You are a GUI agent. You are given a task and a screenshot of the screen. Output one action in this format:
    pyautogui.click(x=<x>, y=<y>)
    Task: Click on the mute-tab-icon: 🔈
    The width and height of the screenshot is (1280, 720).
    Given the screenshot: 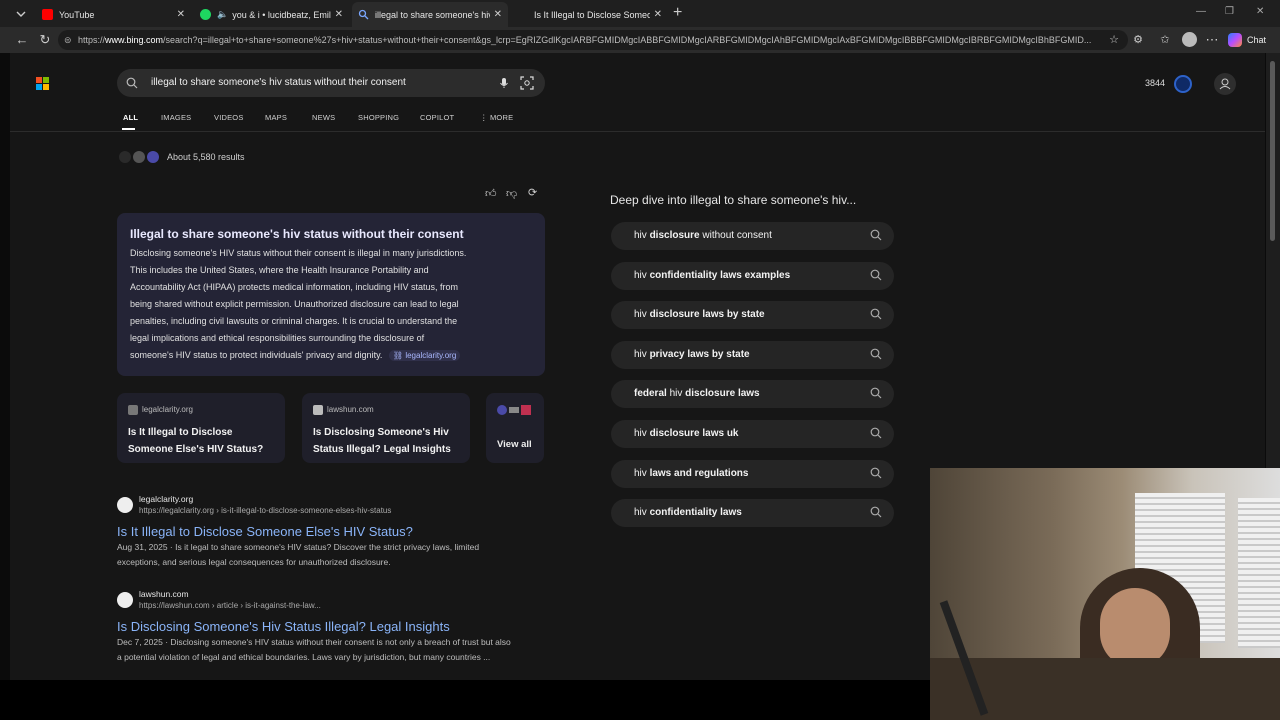 What is the action you would take?
    pyautogui.click(x=222, y=14)
    